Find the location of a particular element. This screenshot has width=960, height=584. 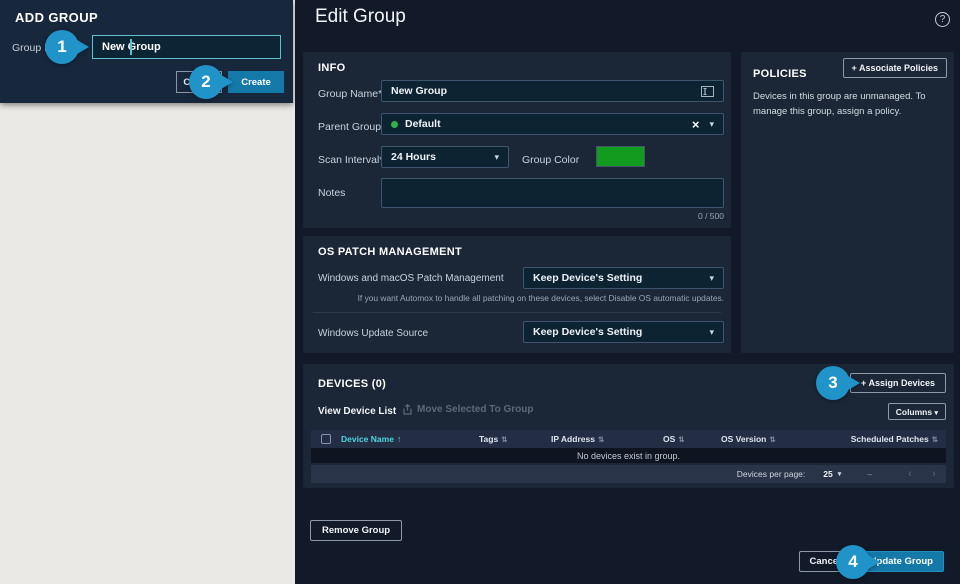

page-range: – is located at coordinates (869, 474).